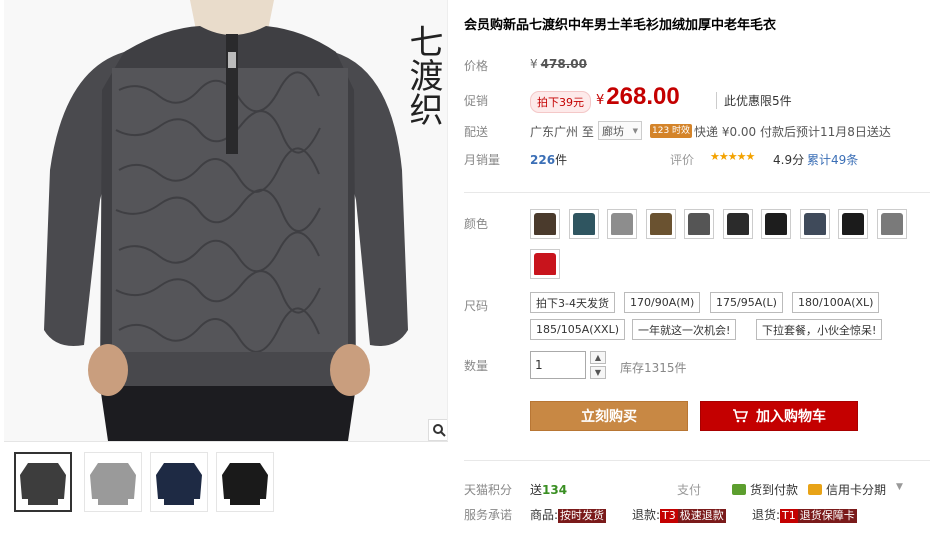  What do you see at coordinates (582, 516) in the screenshot?
I see `service-tag: 按时发货` at bounding box center [582, 516].